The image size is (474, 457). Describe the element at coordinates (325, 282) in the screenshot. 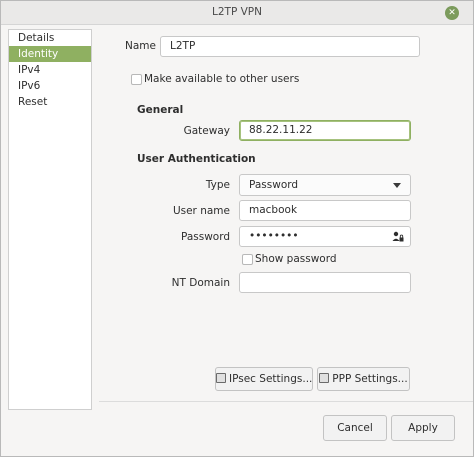

I see `nt-domain-field` at that location.